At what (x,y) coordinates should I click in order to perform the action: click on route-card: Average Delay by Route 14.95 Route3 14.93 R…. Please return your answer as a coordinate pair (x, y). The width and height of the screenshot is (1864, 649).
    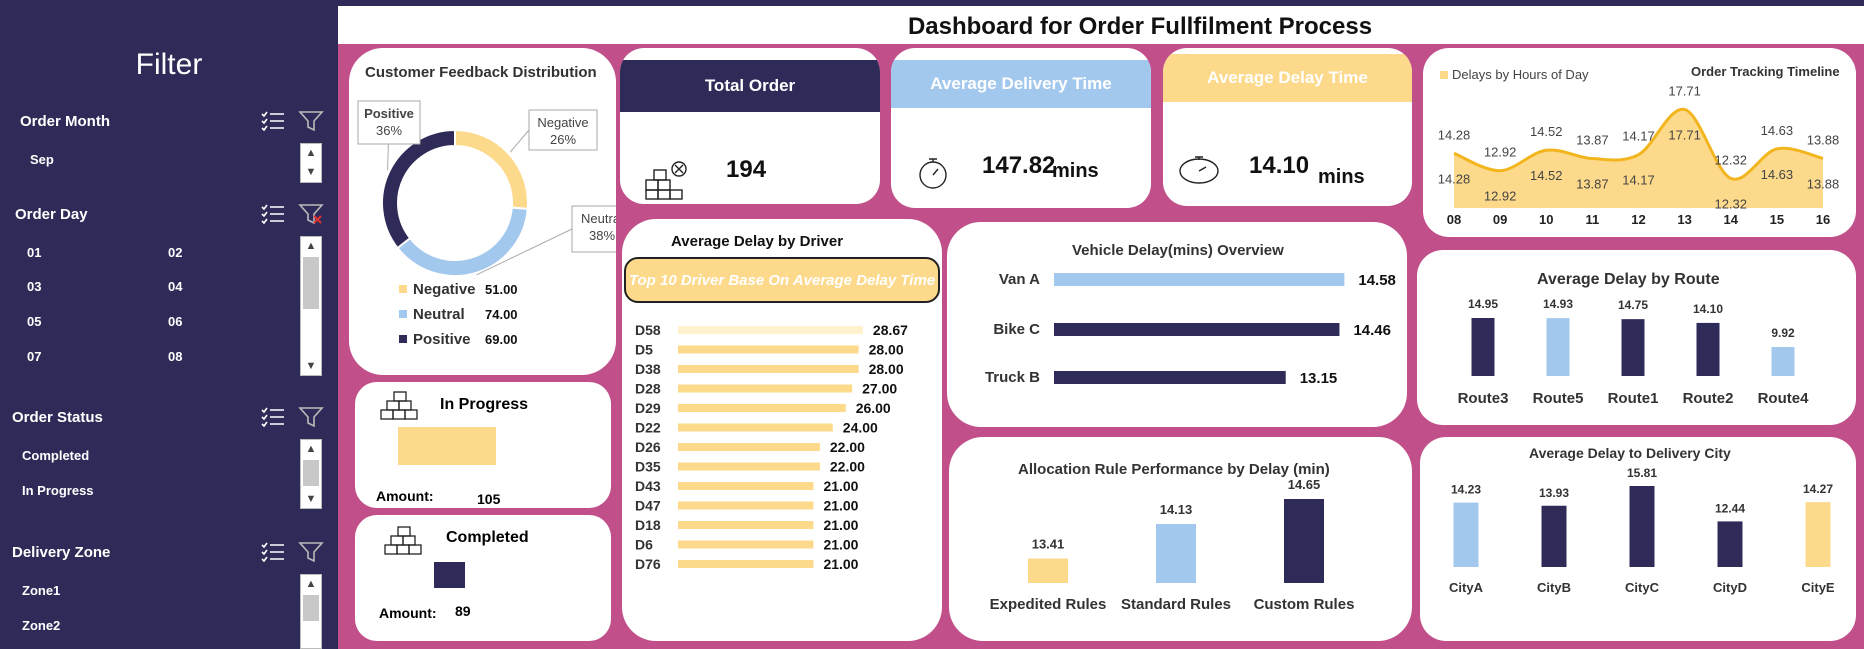
    Looking at the image, I should click on (1636, 337).